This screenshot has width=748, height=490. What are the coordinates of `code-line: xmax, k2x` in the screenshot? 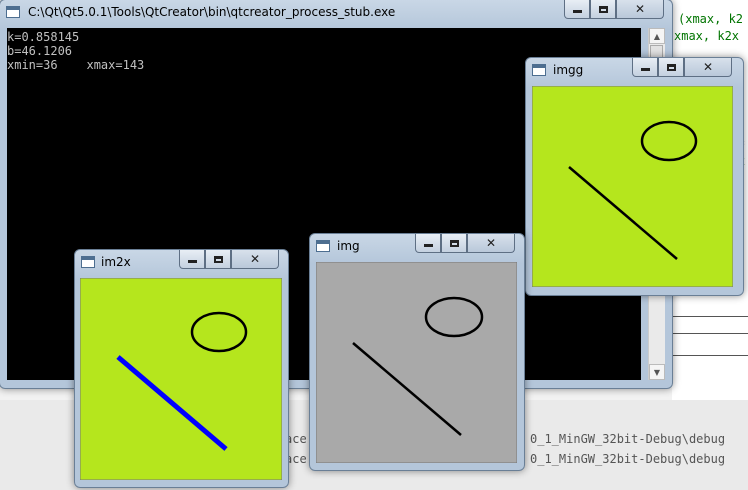 It's located at (707, 36).